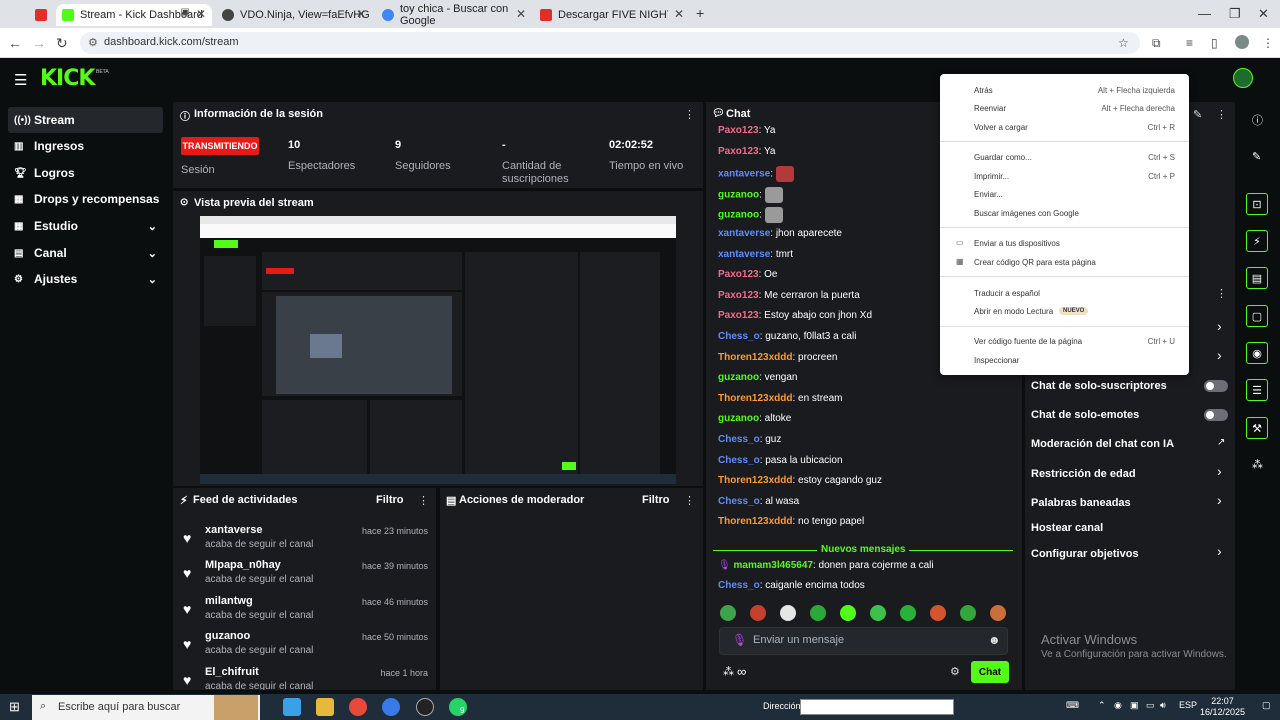  I want to click on chat-username: Thoren123xddd, so click(755, 480).